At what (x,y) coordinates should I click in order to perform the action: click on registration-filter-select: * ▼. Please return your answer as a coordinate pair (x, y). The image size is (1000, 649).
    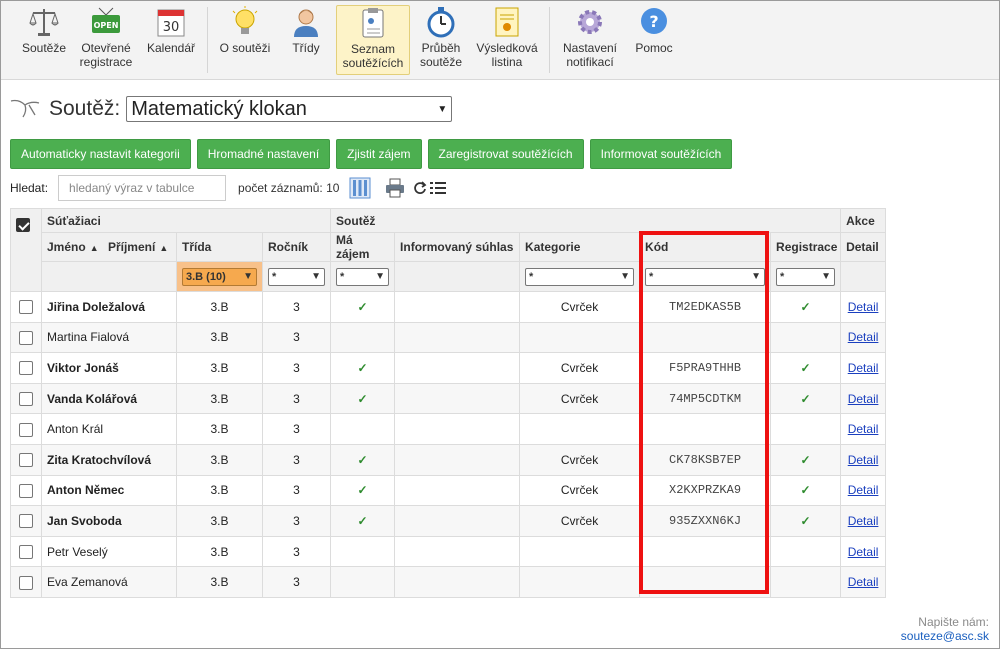
    Looking at the image, I should click on (806, 276).